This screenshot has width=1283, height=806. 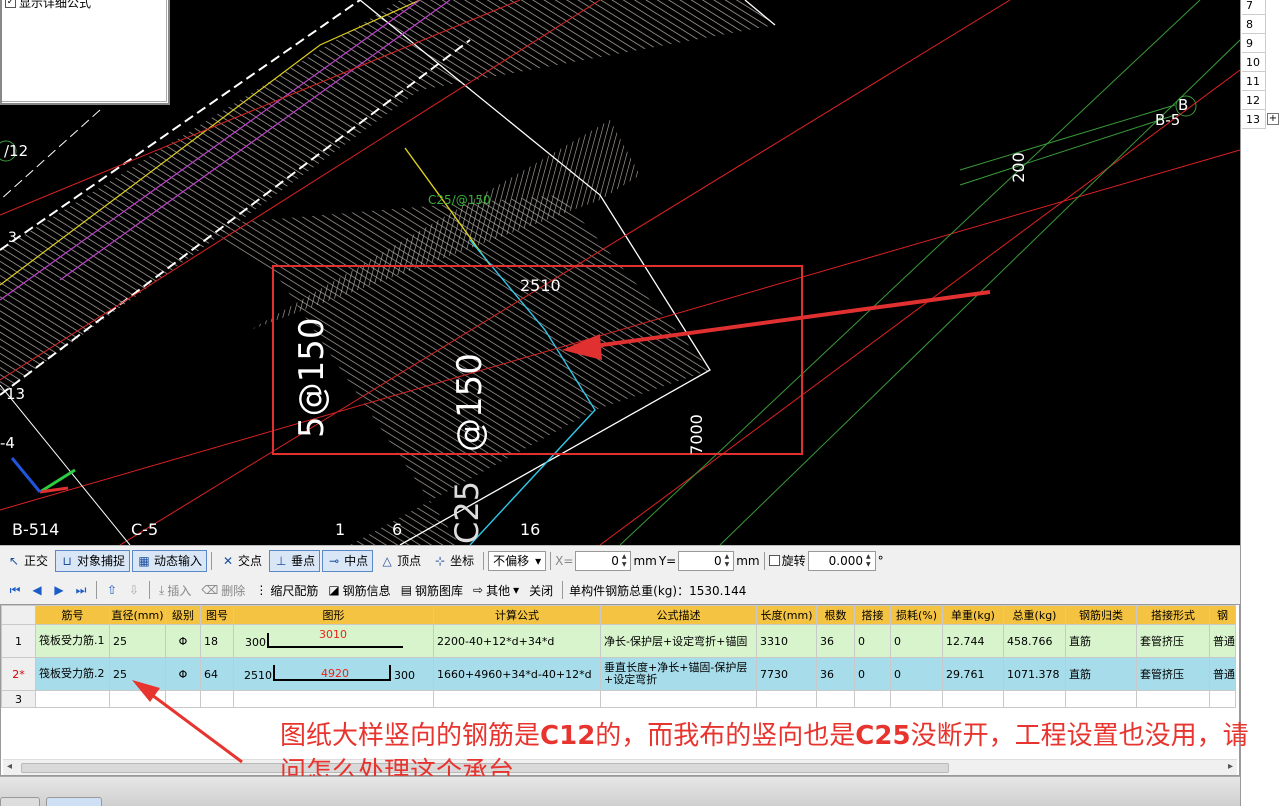 I want to click on row-index: 8, so click(x=1254, y=24).